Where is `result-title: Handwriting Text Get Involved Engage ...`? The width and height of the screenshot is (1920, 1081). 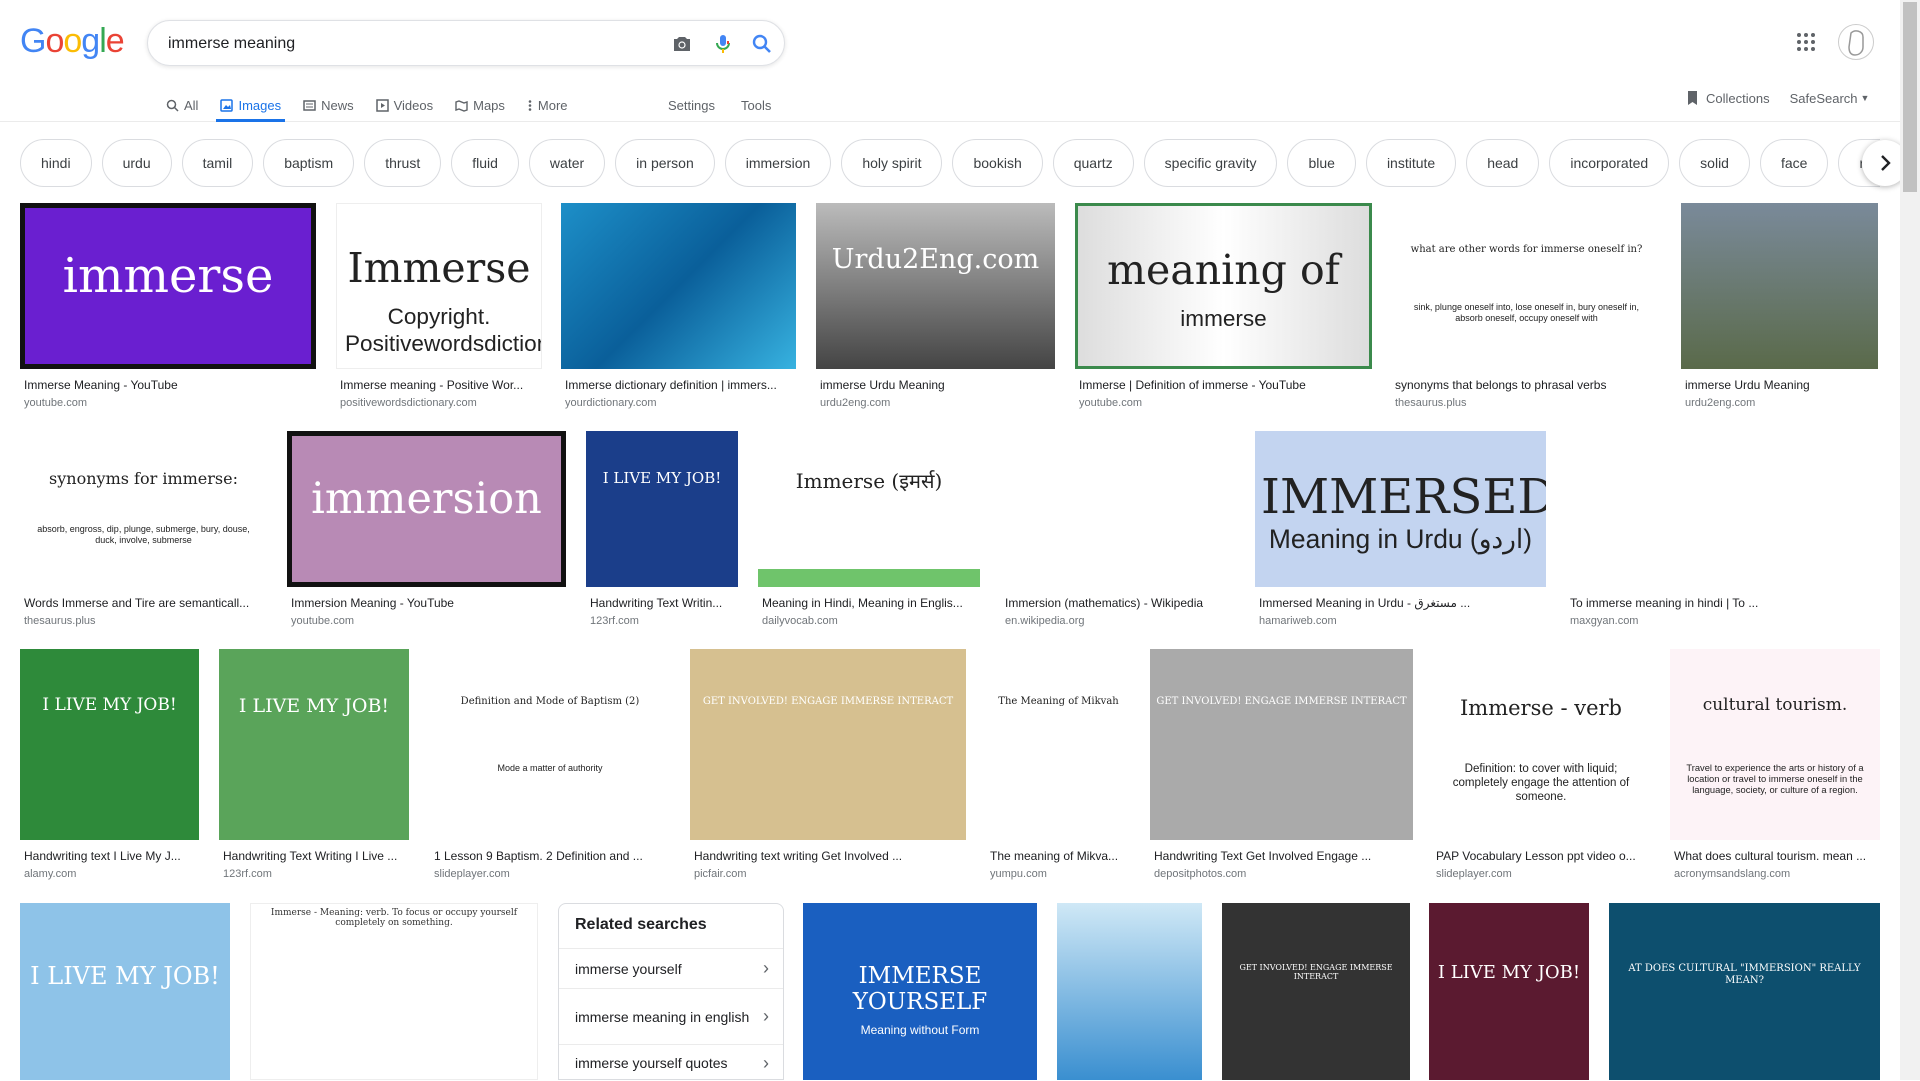 result-title: Handwriting Text Get Involved Engage ... is located at coordinates (1281, 856).